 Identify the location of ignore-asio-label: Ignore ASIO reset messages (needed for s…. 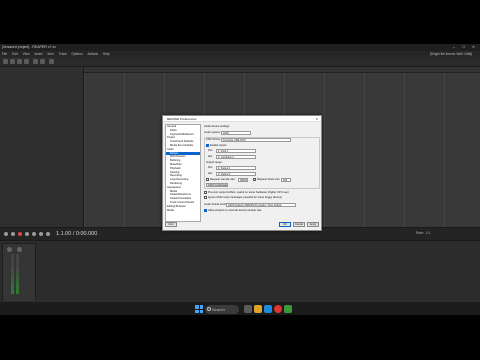
(245, 197).